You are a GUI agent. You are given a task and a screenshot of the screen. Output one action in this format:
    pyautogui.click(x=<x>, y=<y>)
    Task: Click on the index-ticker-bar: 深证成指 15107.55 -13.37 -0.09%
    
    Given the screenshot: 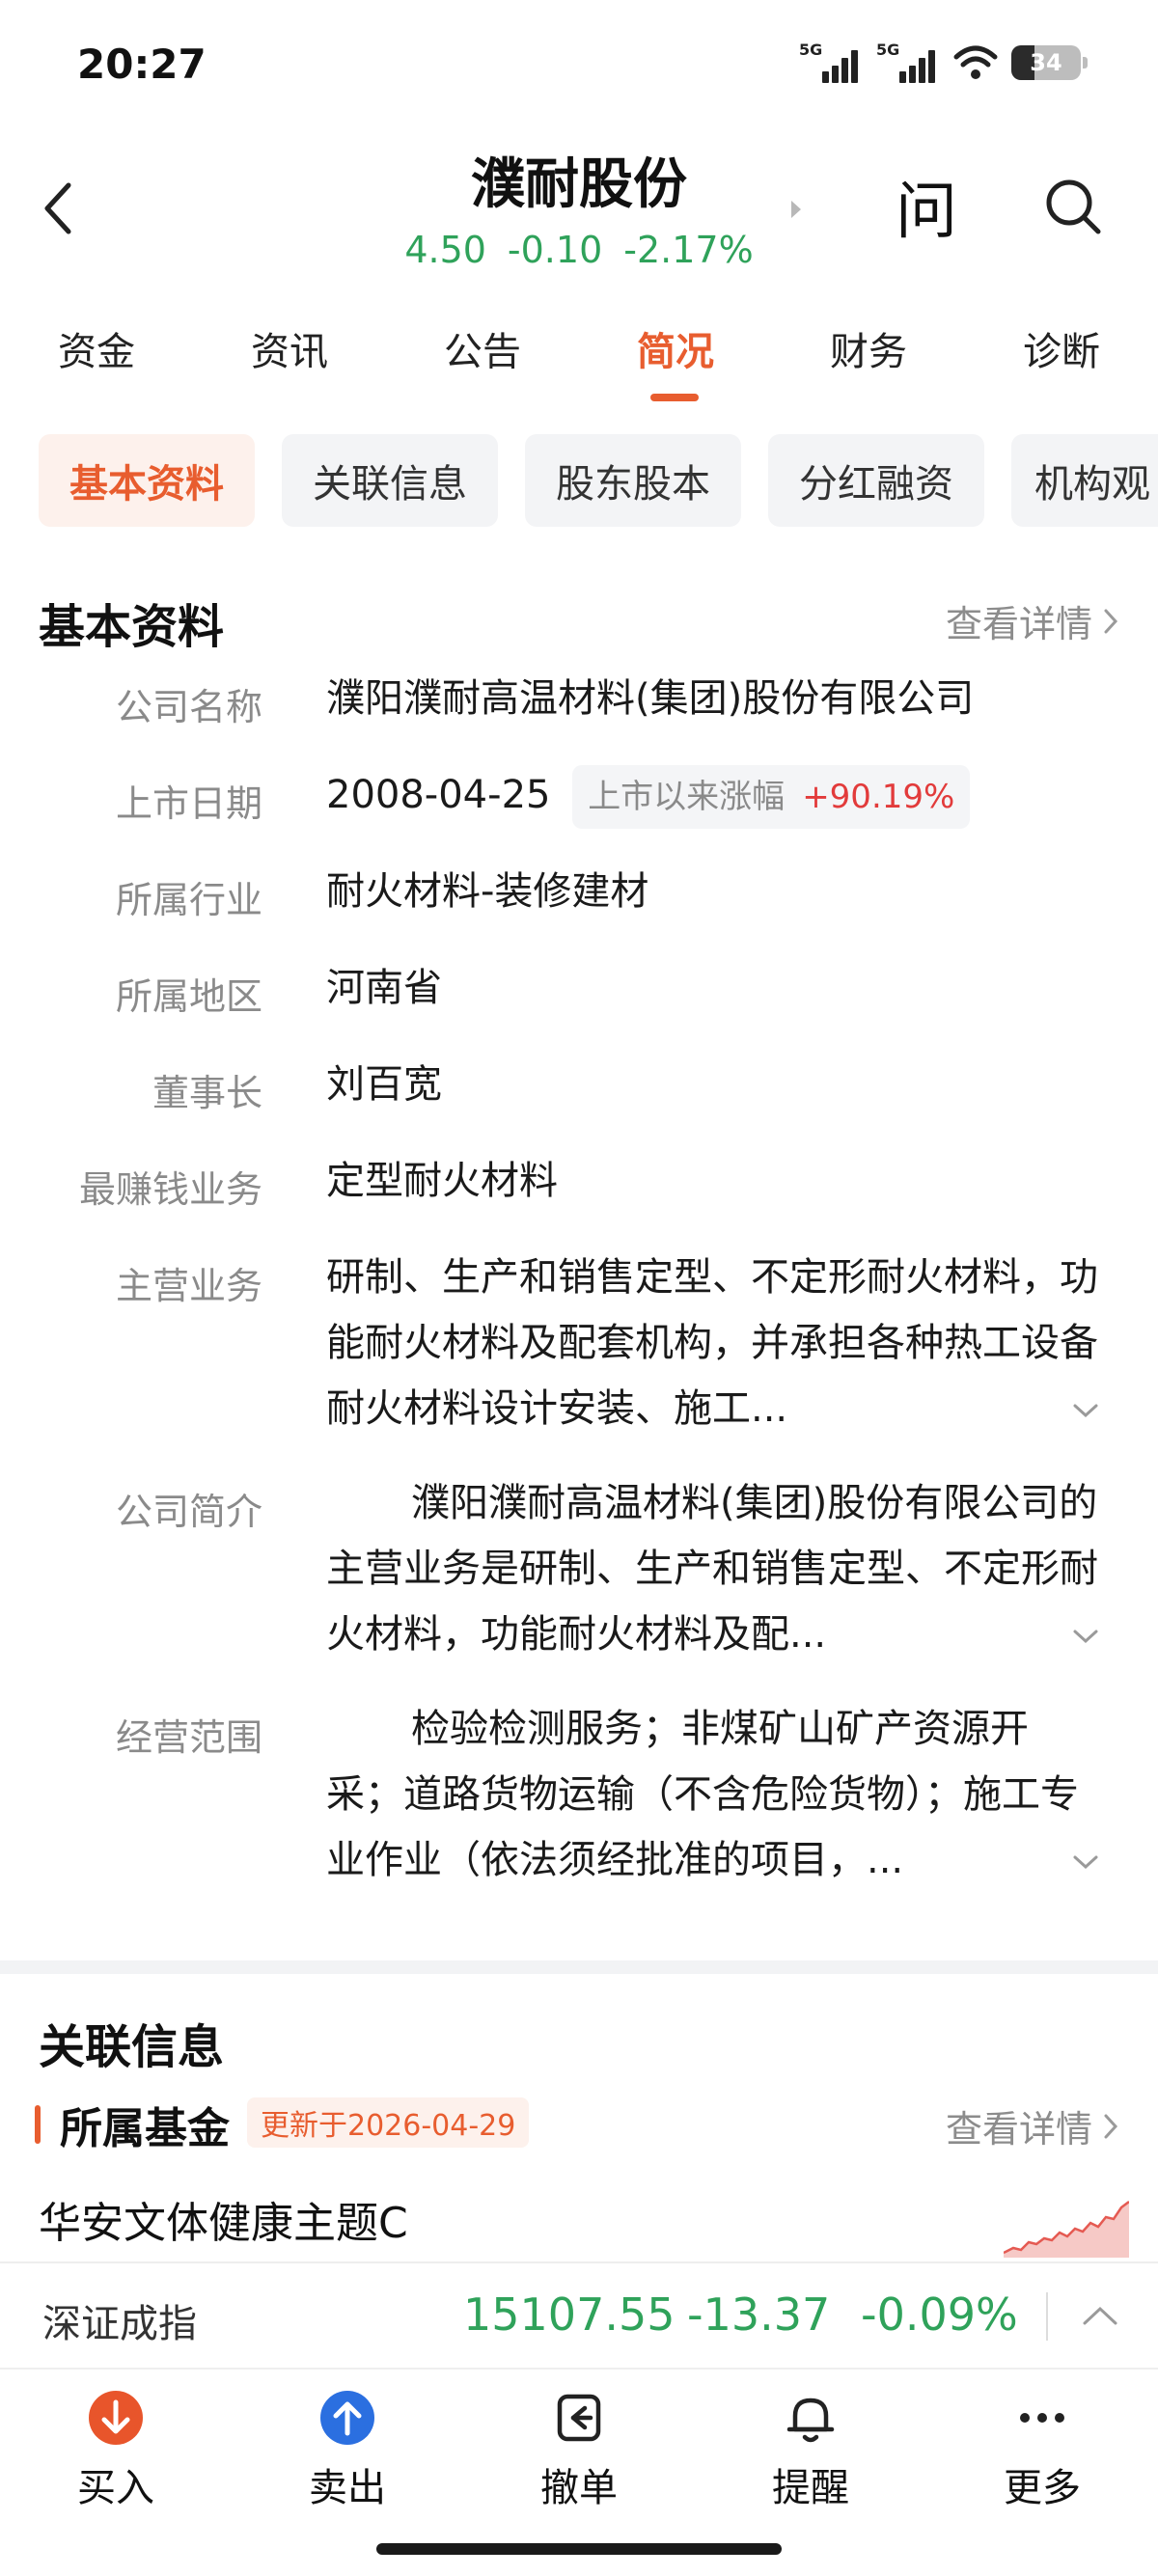 What is the action you would take?
    pyautogui.click(x=579, y=2315)
    